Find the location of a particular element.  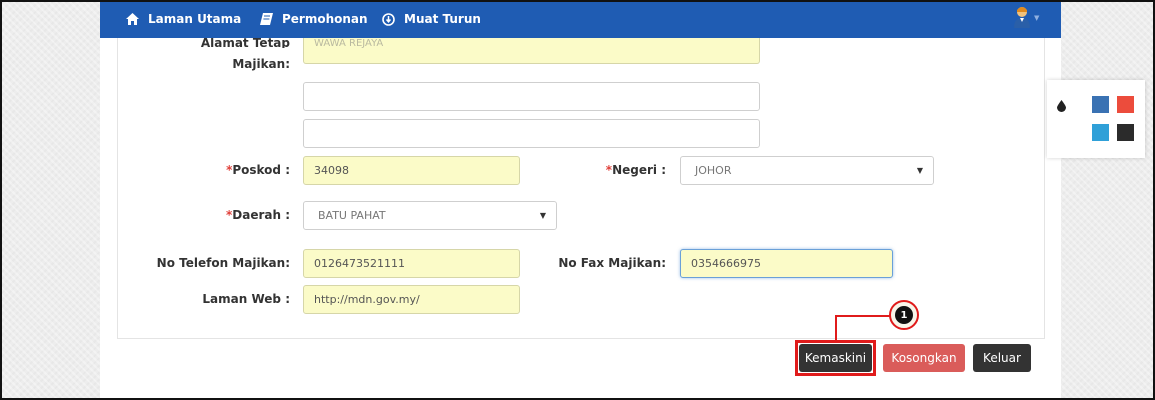

home-icon is located at coordinates (132, 19).